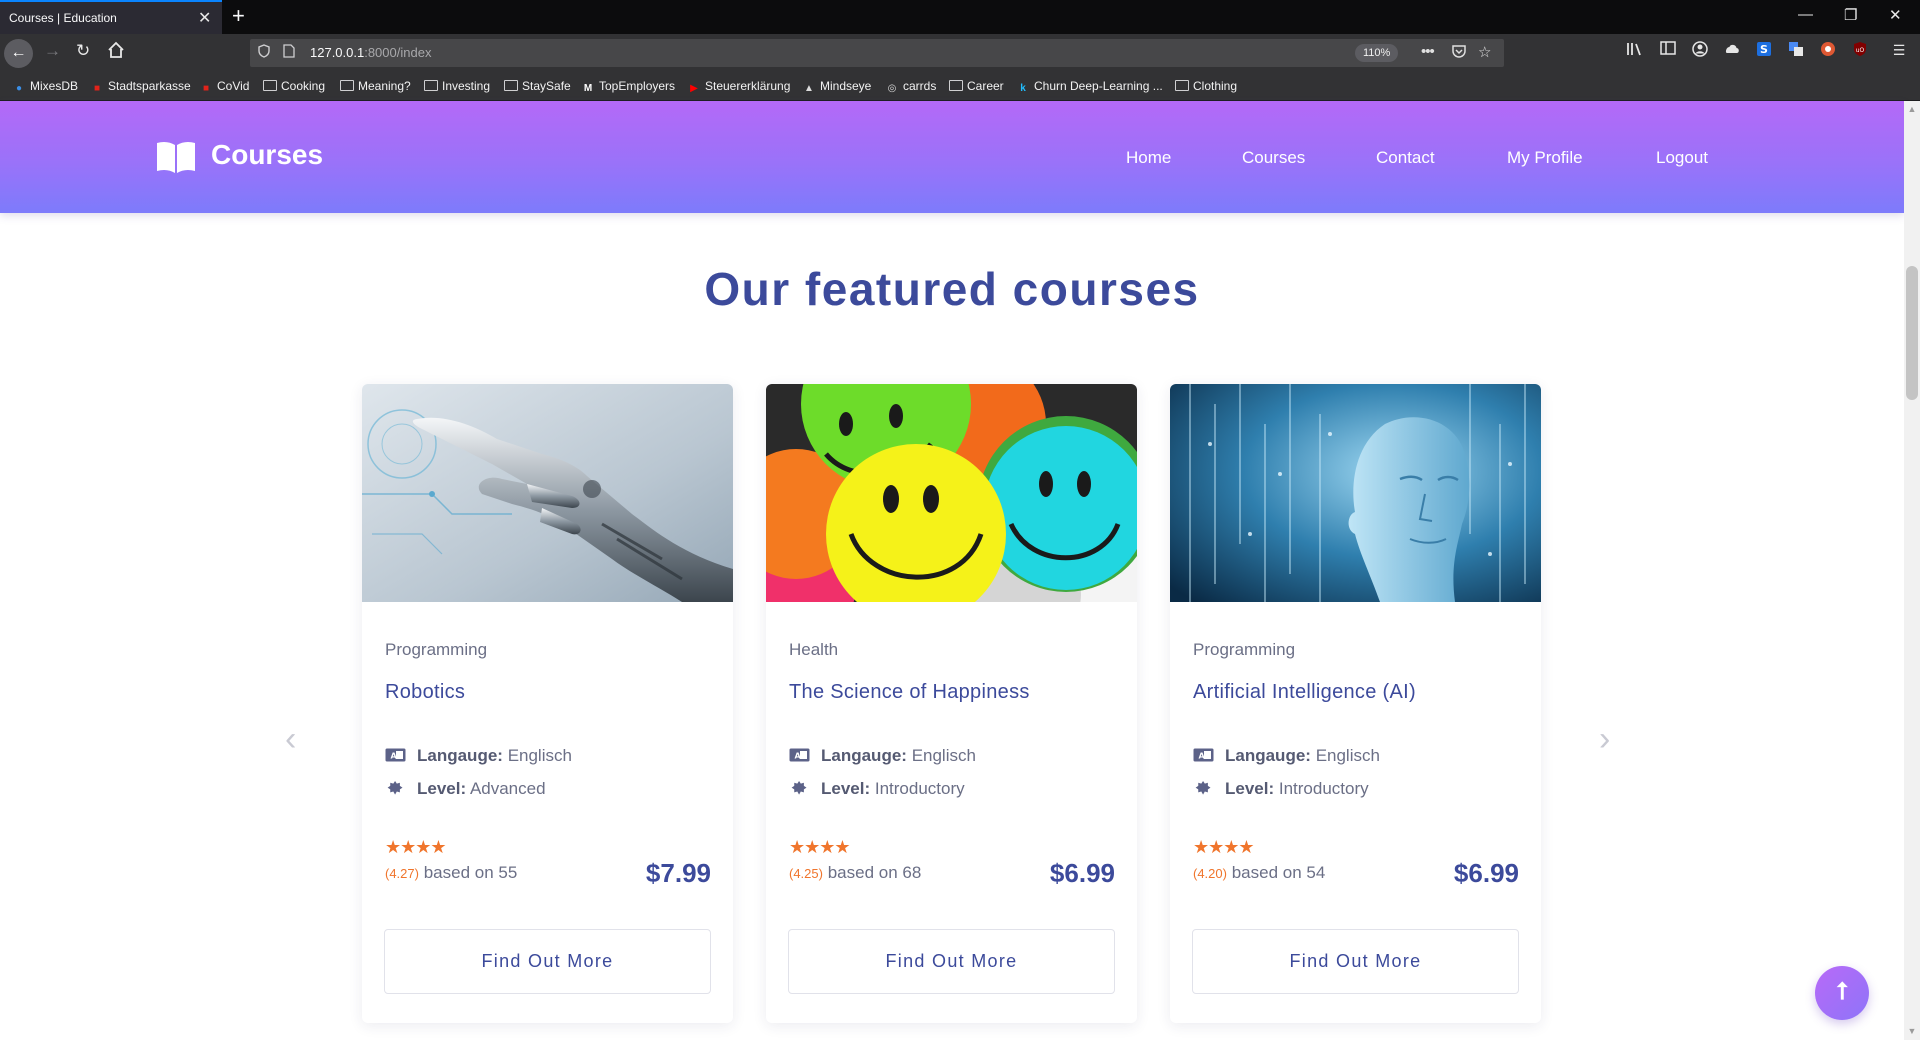 The width and height of the screenshot is (1920, 1040). I want to click on page-scrollbar, so click(1912, 570).